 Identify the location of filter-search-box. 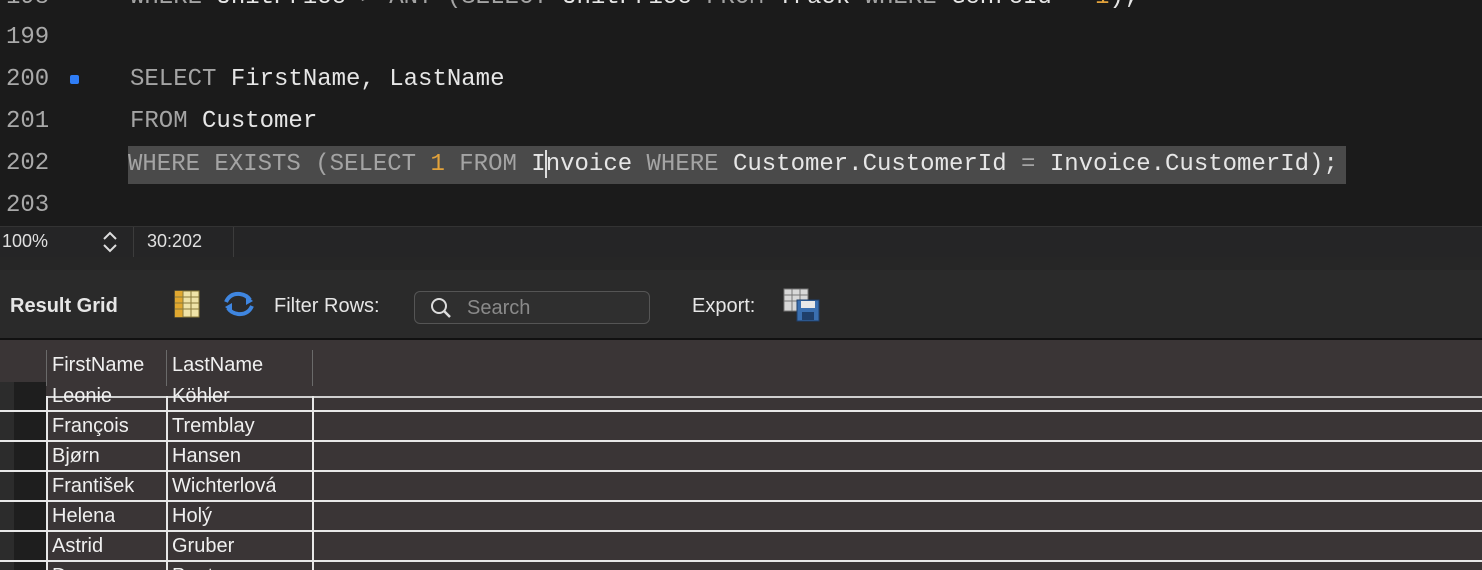
(532, 307).